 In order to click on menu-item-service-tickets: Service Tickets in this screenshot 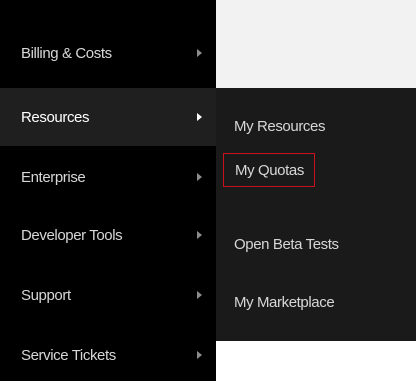, I will do `click(108, 353)`.